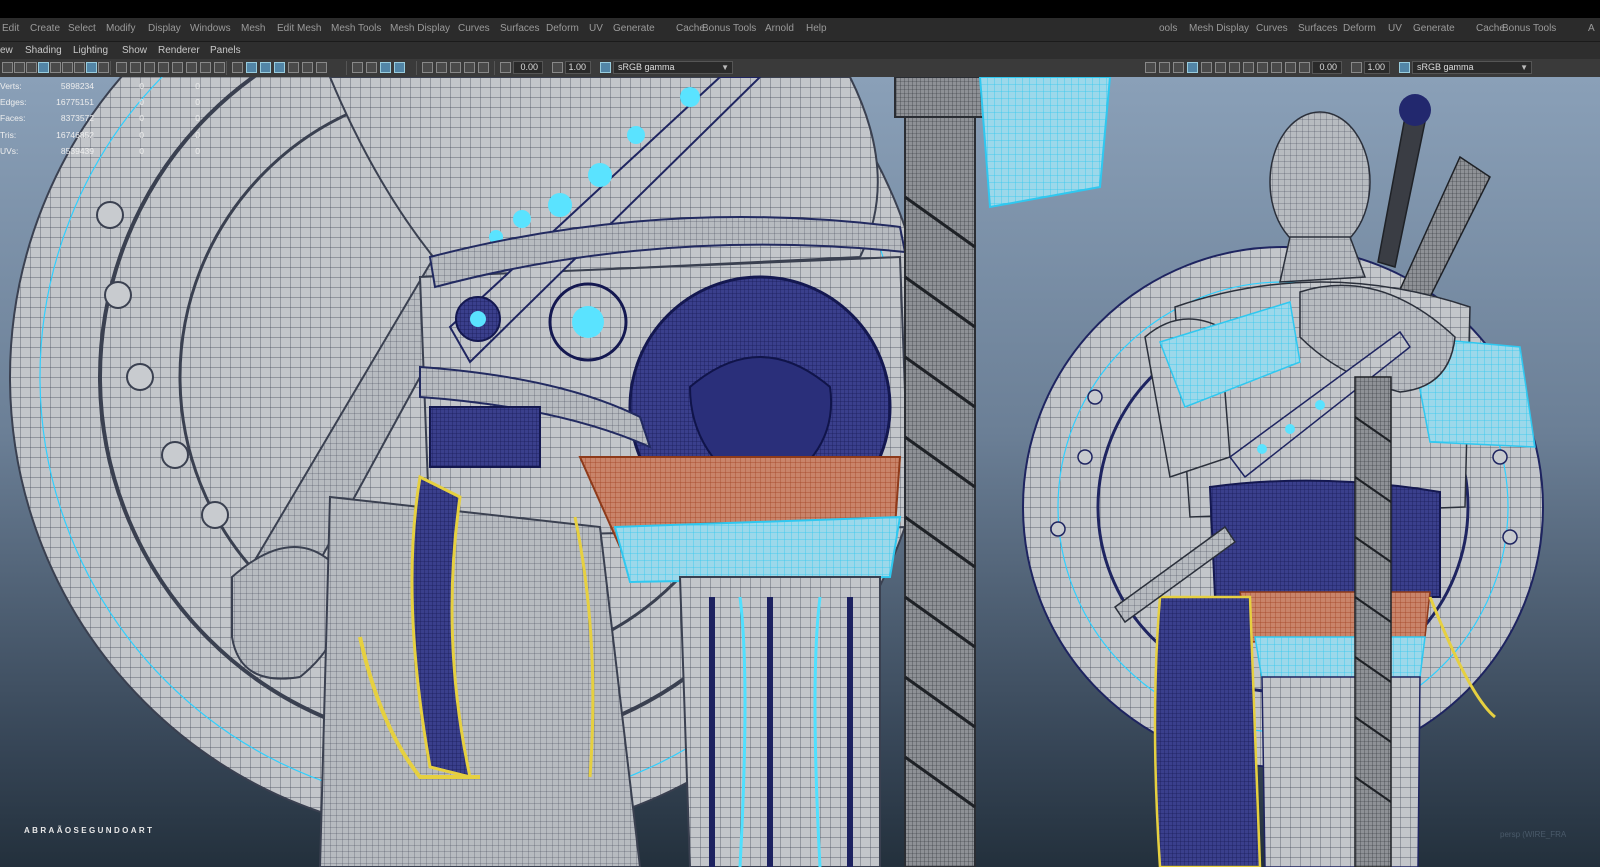 The height and width of the screenshot is (867, 1600). Describe the element at coordinates (75, 102) in the screenshot. I see `hud-v1: 16775151` at that location.